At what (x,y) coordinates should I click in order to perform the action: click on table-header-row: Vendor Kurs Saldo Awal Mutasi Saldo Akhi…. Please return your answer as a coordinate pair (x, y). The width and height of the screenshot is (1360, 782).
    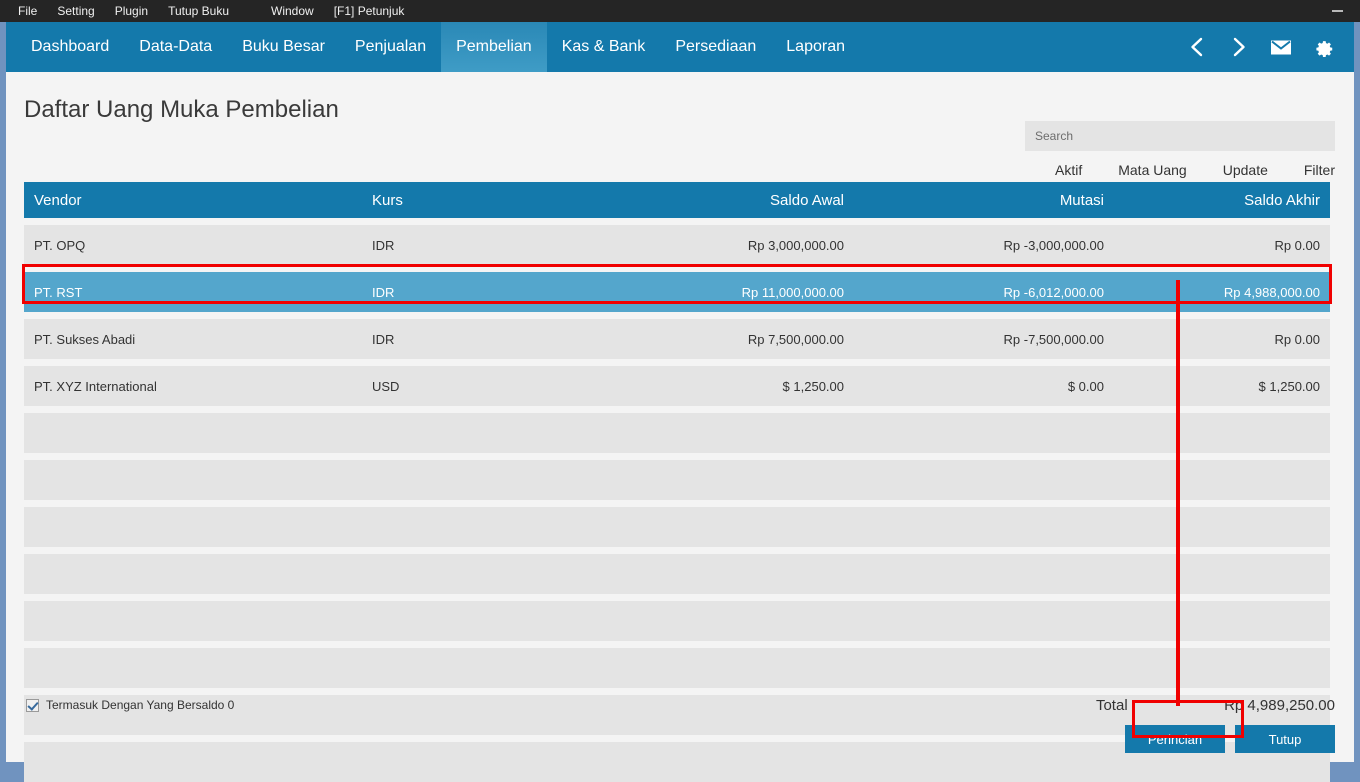
    Looking at the image, I should click on (677, 200).